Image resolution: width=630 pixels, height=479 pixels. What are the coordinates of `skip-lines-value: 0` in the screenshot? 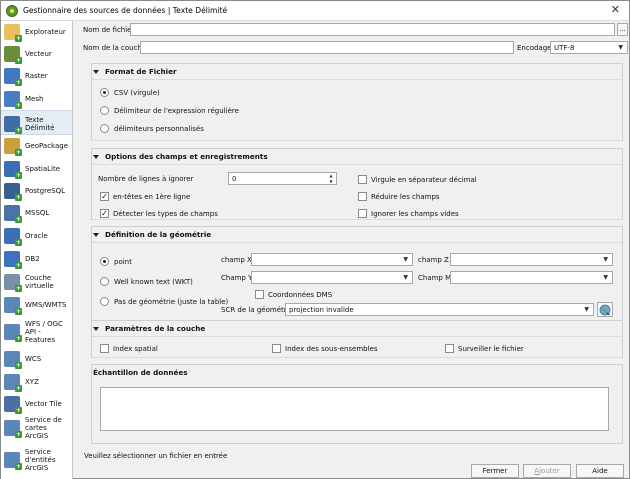 It's located at (234, 179).